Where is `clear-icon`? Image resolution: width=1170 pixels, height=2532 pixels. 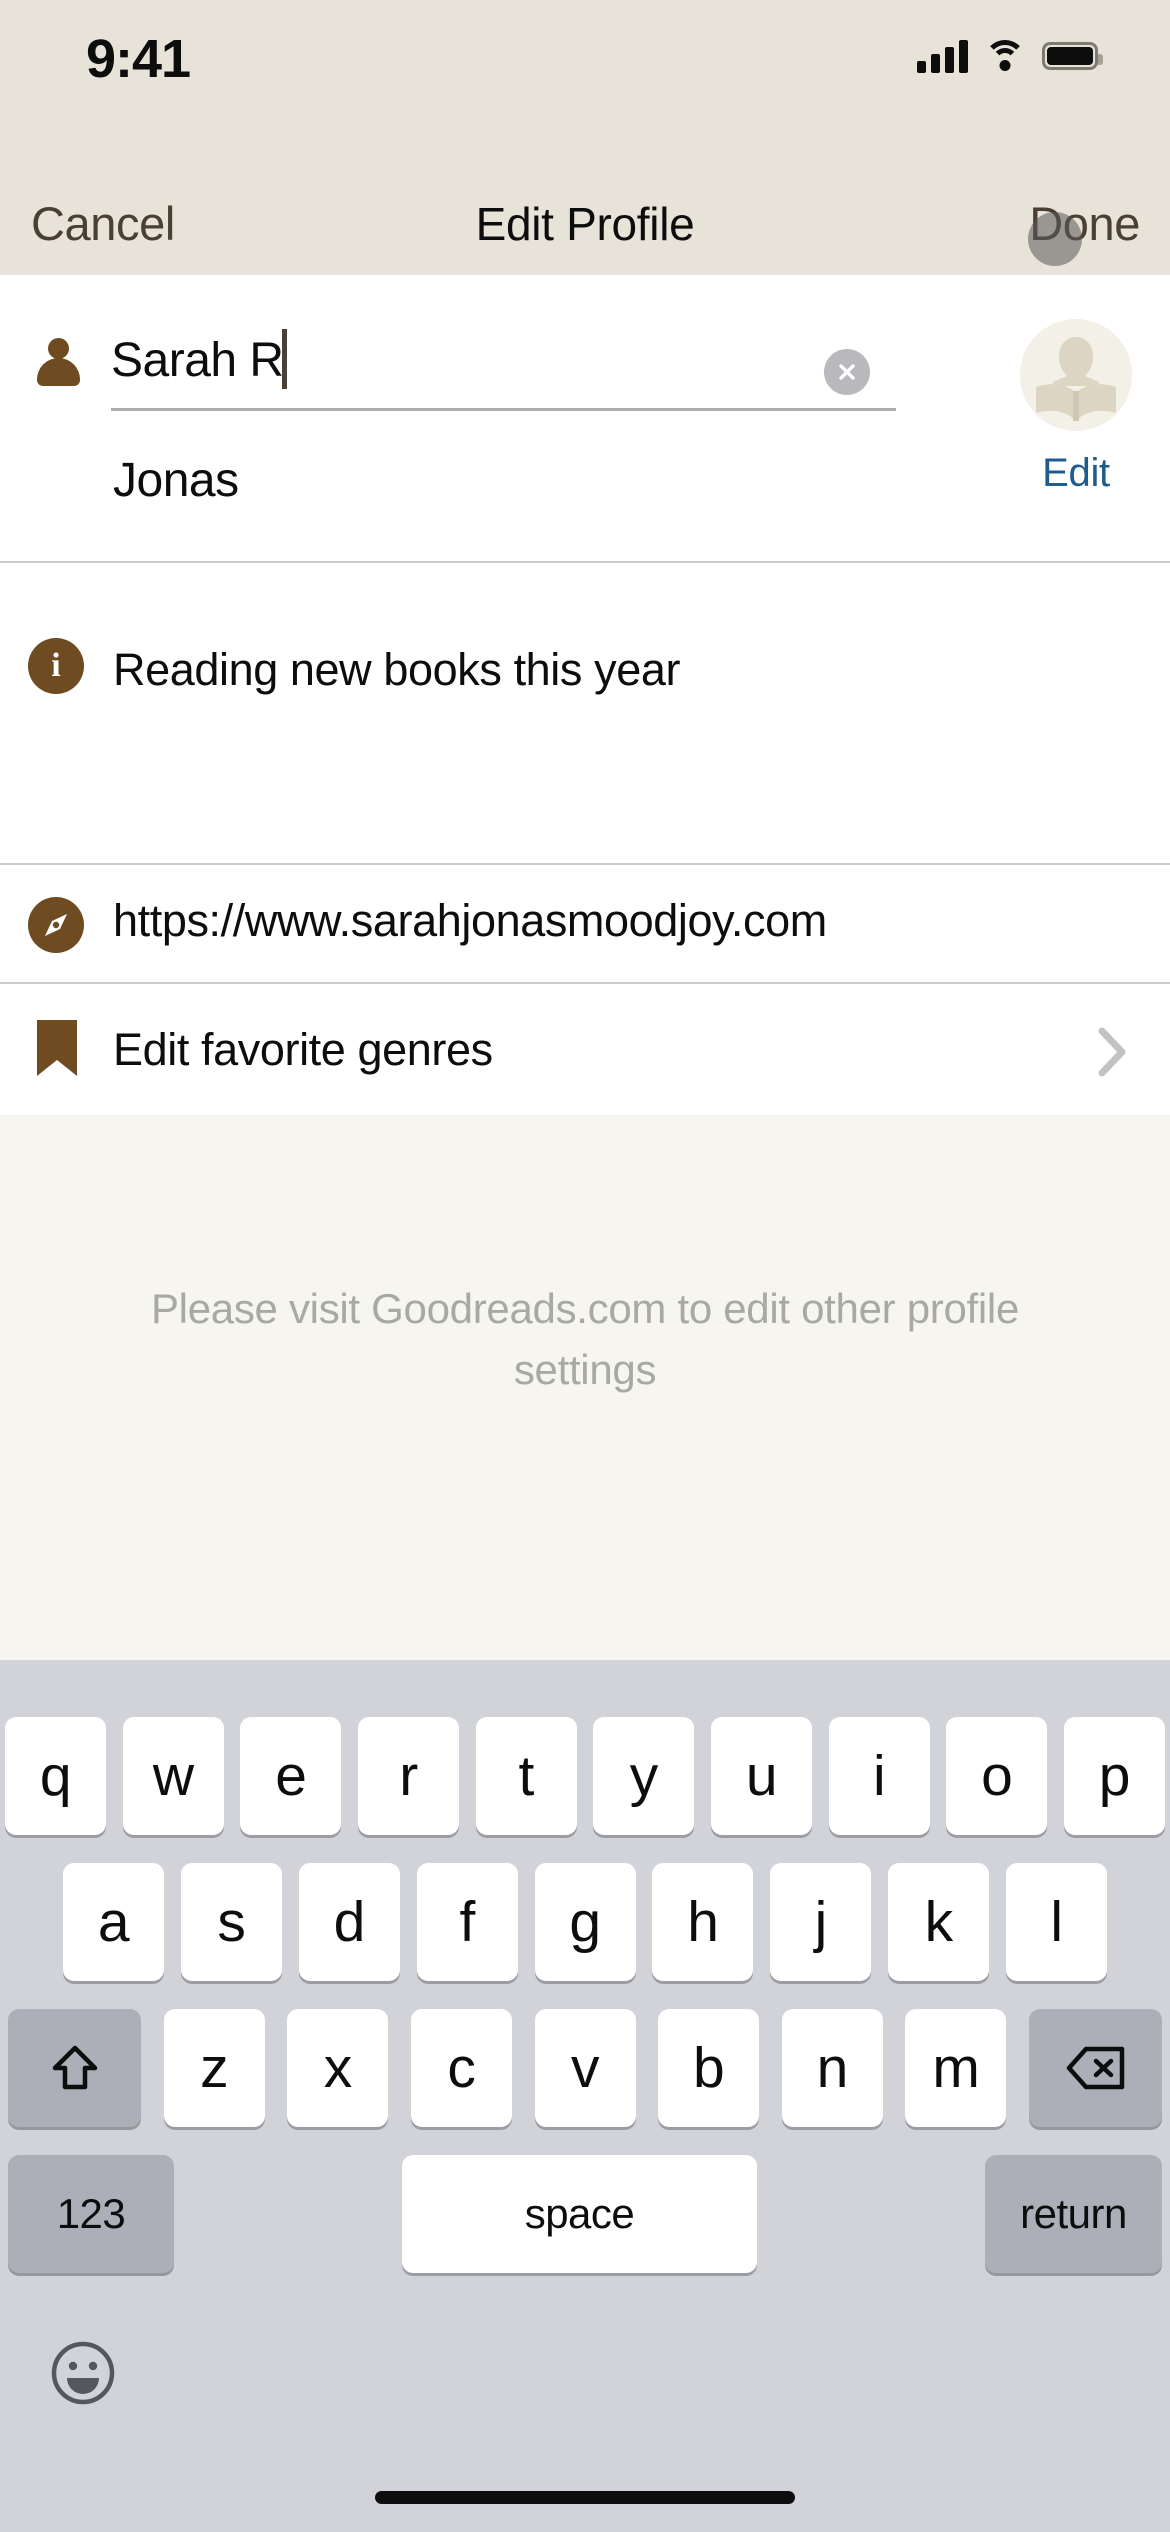
clear-icon is located at coordinates (847, 372).